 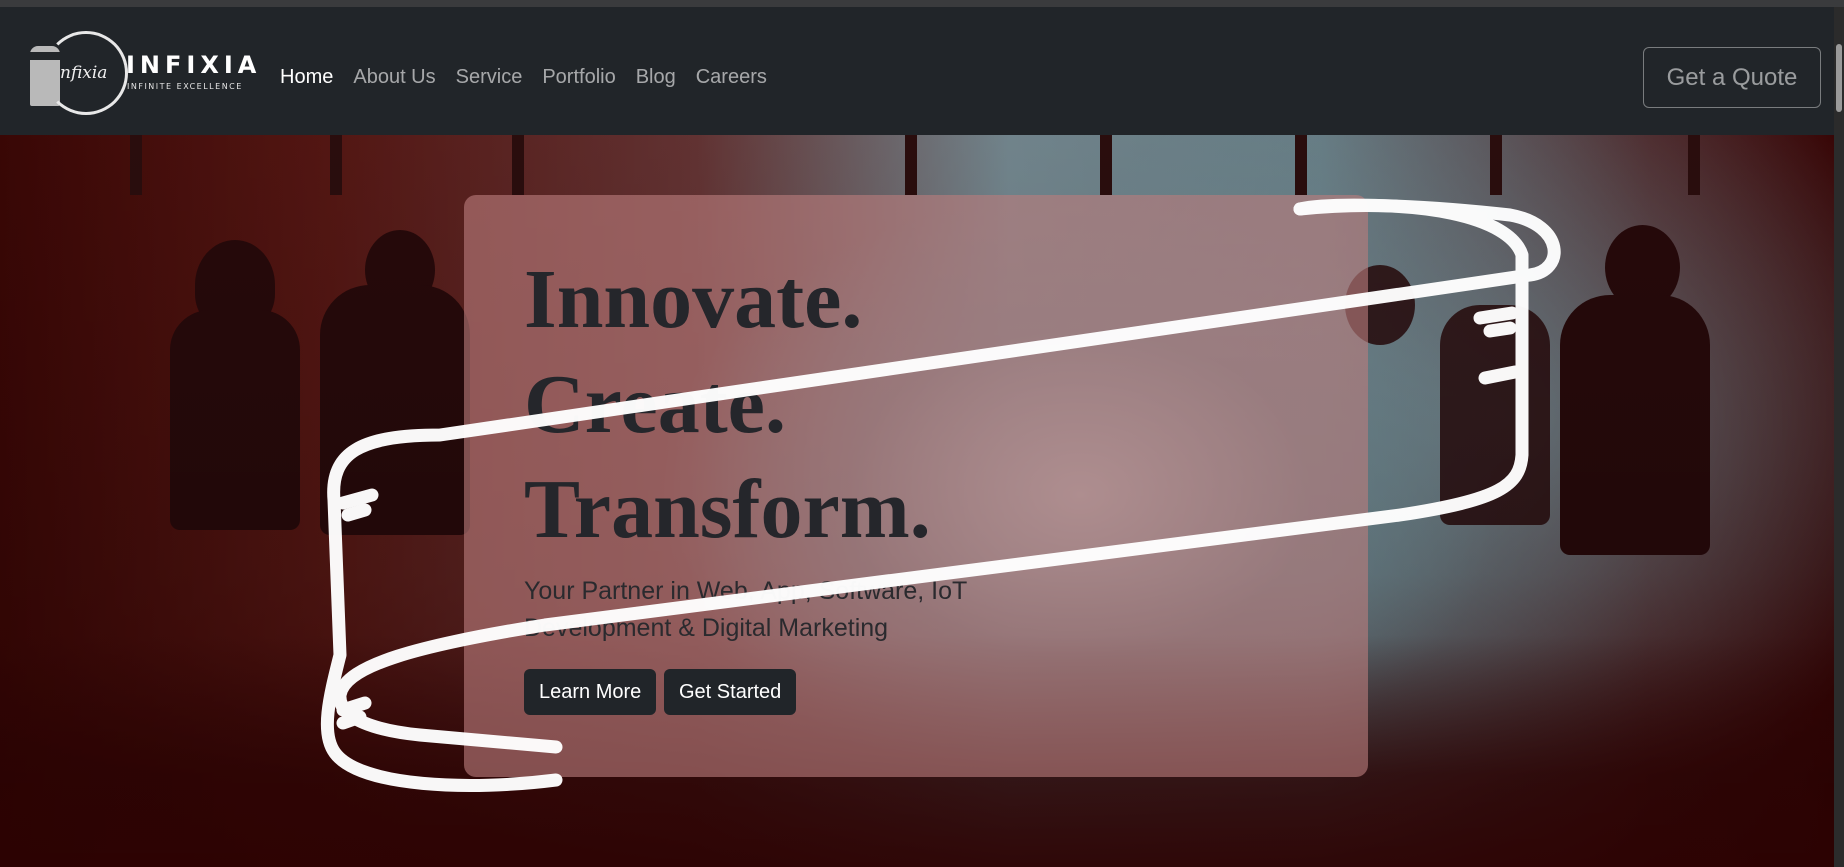 I want to click on logo-script-mark: nfixia, so click(x=84, y=73).